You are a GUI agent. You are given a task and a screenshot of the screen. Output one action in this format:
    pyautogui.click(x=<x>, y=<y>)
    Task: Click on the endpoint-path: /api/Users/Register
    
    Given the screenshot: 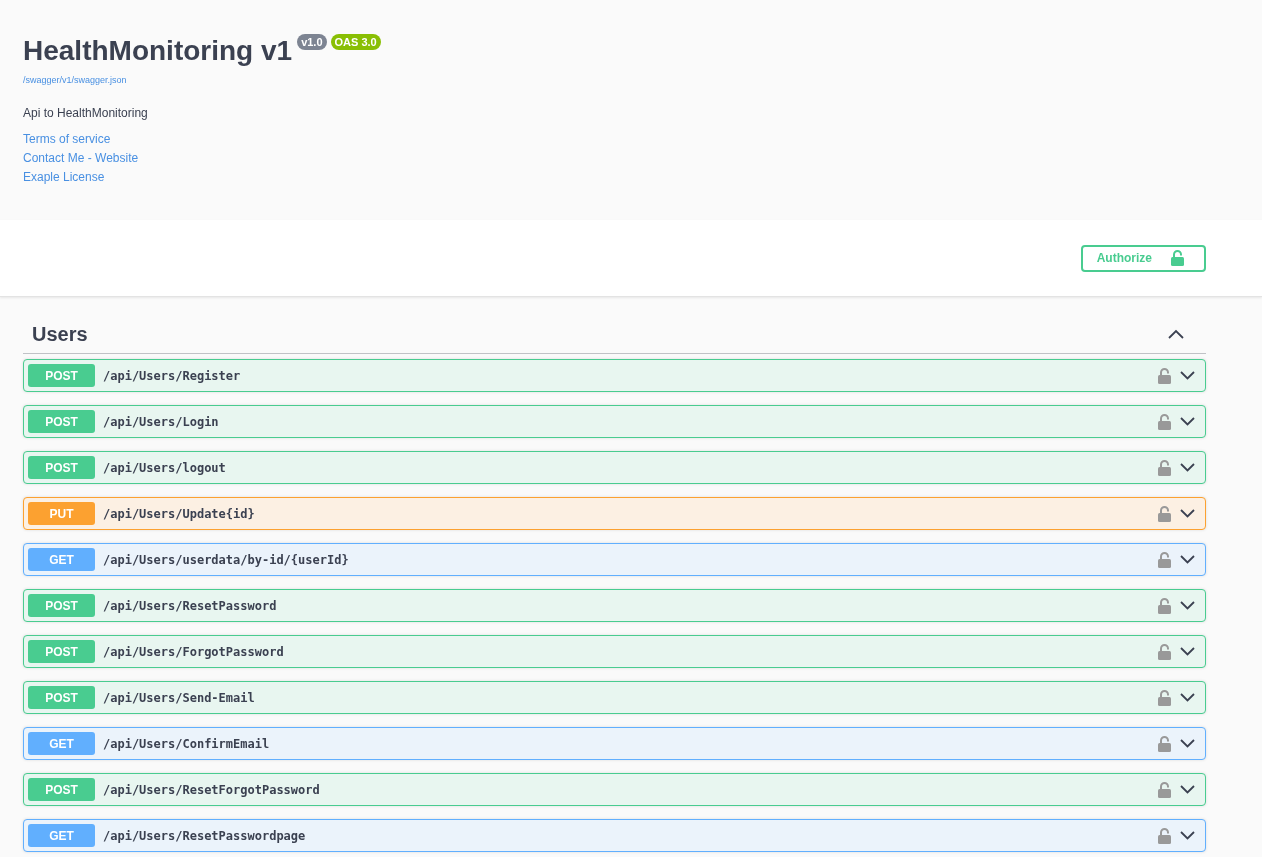 What is the action you would take?
    pyautogui.click(x=172, y=375)
    